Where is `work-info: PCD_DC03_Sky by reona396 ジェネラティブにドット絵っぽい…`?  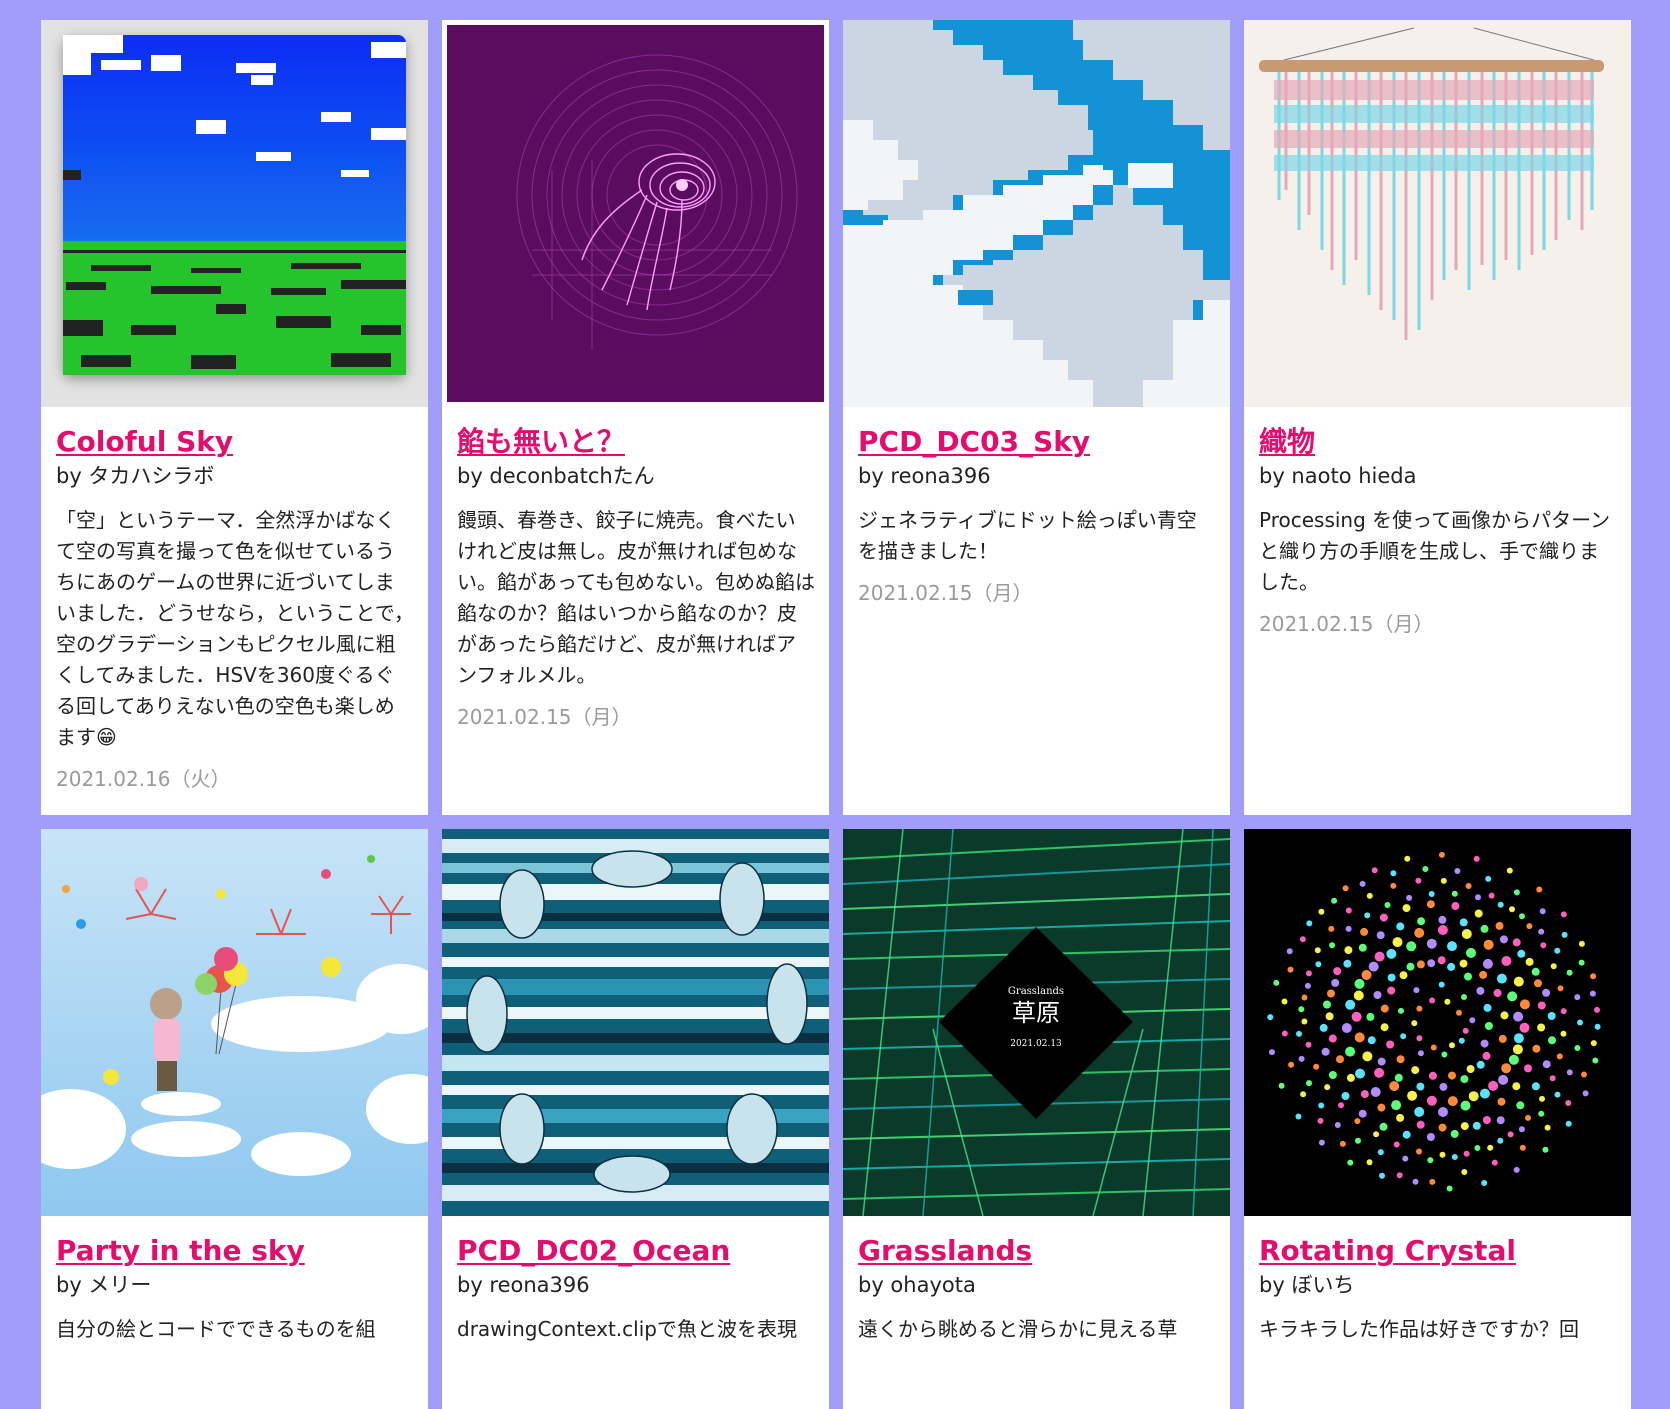
work-info: PCD_DC03_Sky by reona396 ジェネラティブにドット絵っぽい… is located at coordinates (1036, 514).